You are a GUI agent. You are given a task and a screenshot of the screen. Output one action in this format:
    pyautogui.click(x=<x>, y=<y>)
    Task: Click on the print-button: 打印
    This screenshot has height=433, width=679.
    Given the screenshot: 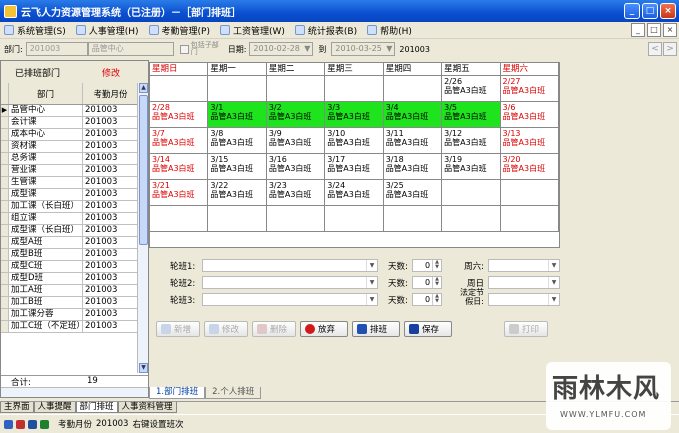 What is the action you would take?
    pyautogui.click(x=526, y=329)
    